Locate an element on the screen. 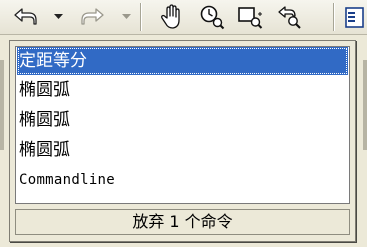 Image resolution: width=367 pixels, height=247 pixels. undo-button is located at coordinates (25, 17).